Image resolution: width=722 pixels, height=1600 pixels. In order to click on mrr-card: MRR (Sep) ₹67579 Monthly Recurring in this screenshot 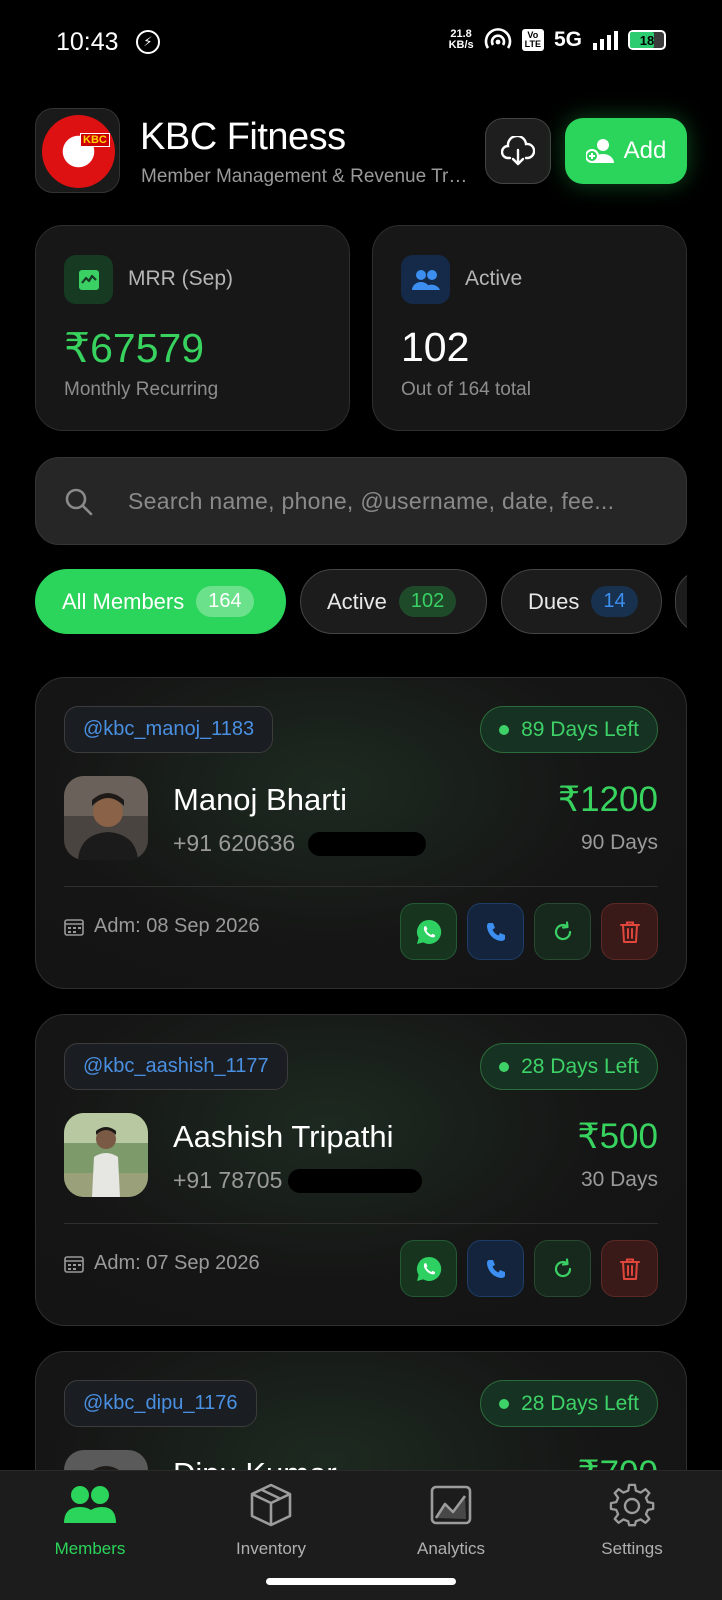, I will do `click(192, 328)`.